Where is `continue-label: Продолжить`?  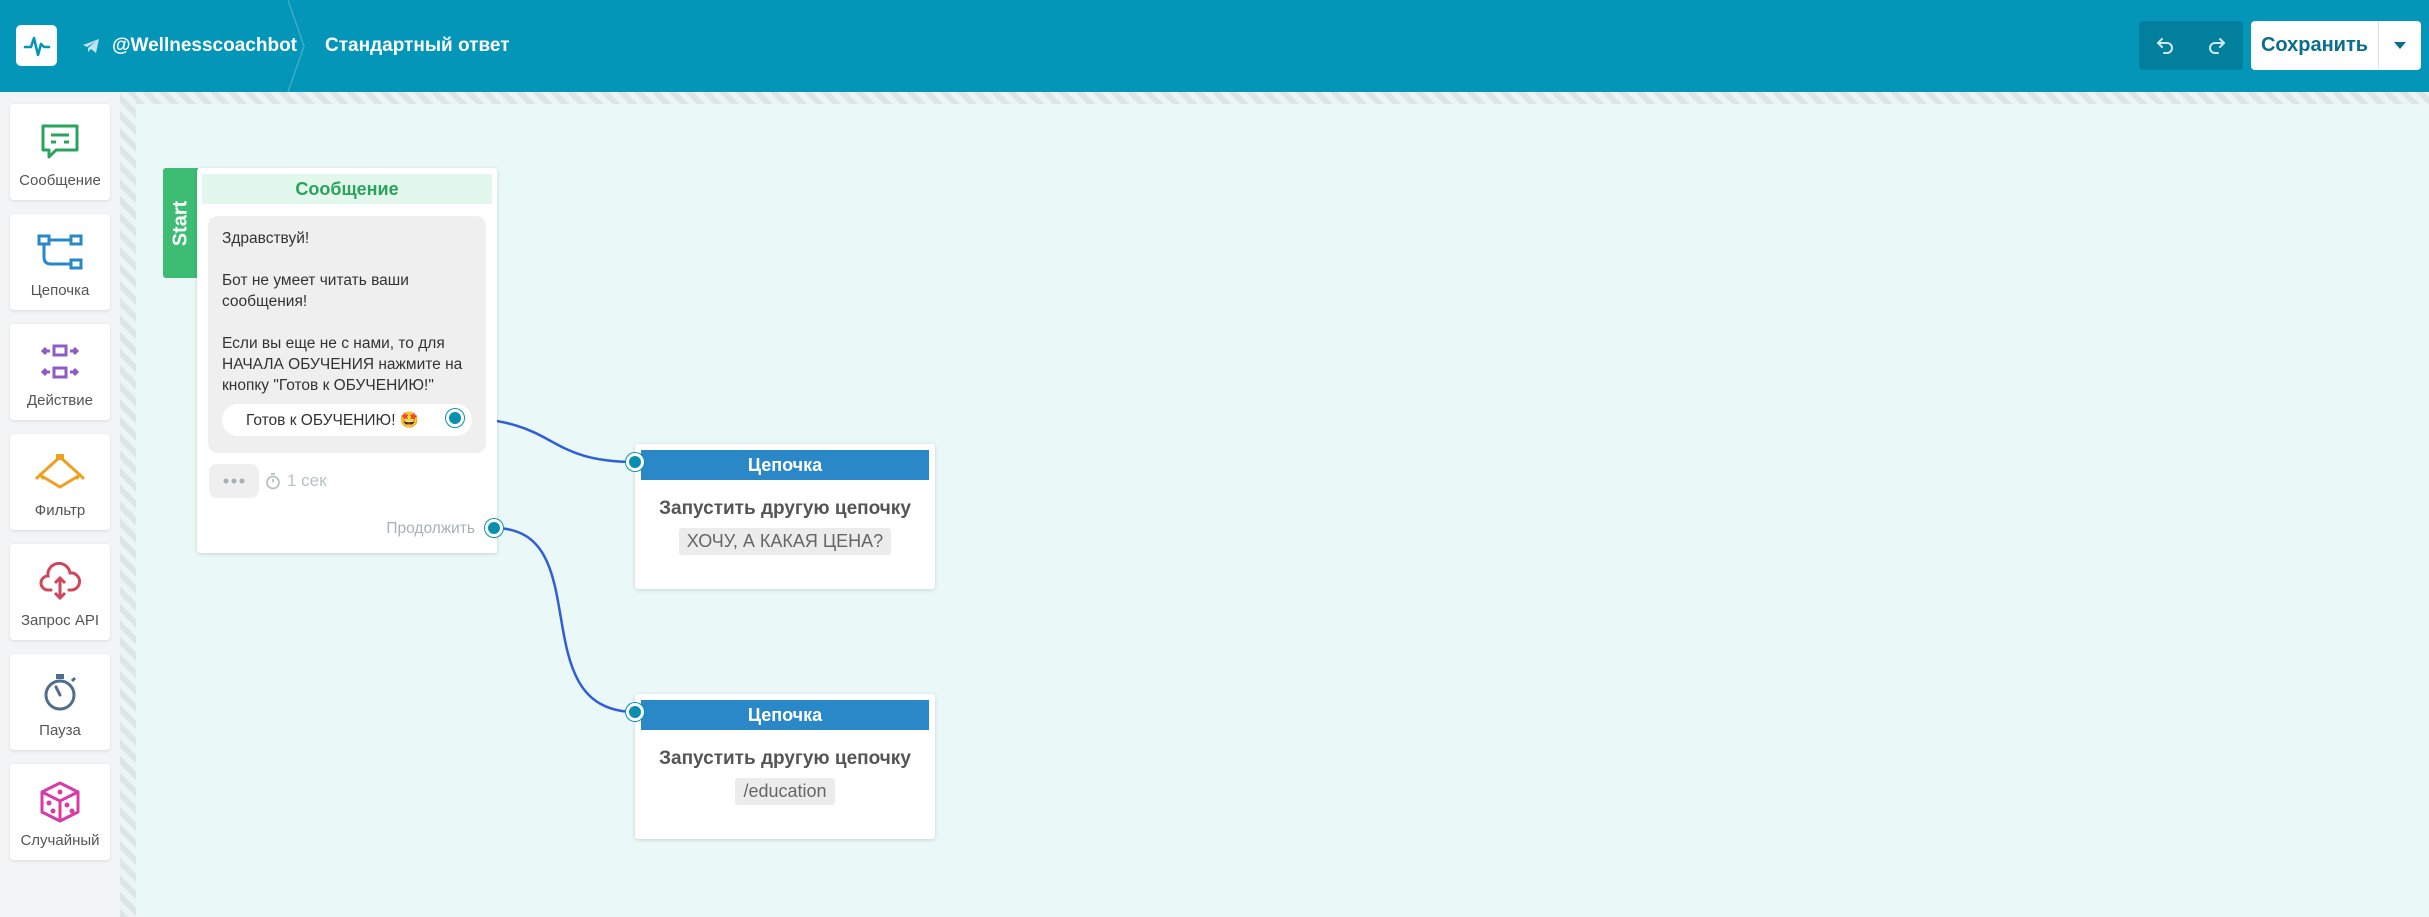 continue-label: Продолжить is located at coordinates (430, 528).